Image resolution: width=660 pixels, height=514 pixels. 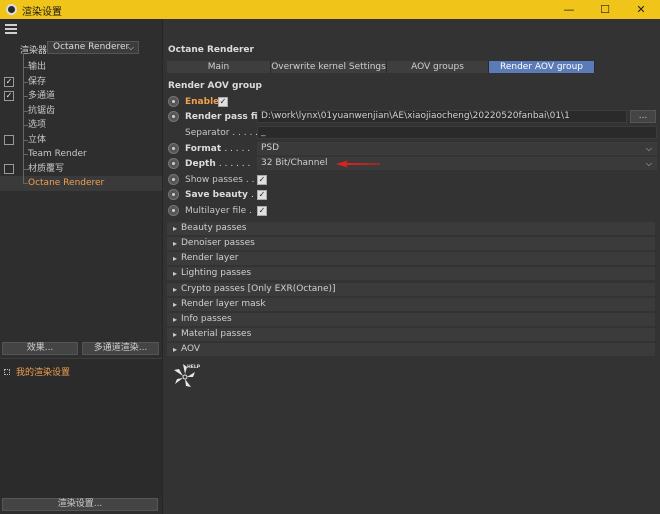 I want to click on show-passes-checkbox: ✓, so click(x=262, y=180).